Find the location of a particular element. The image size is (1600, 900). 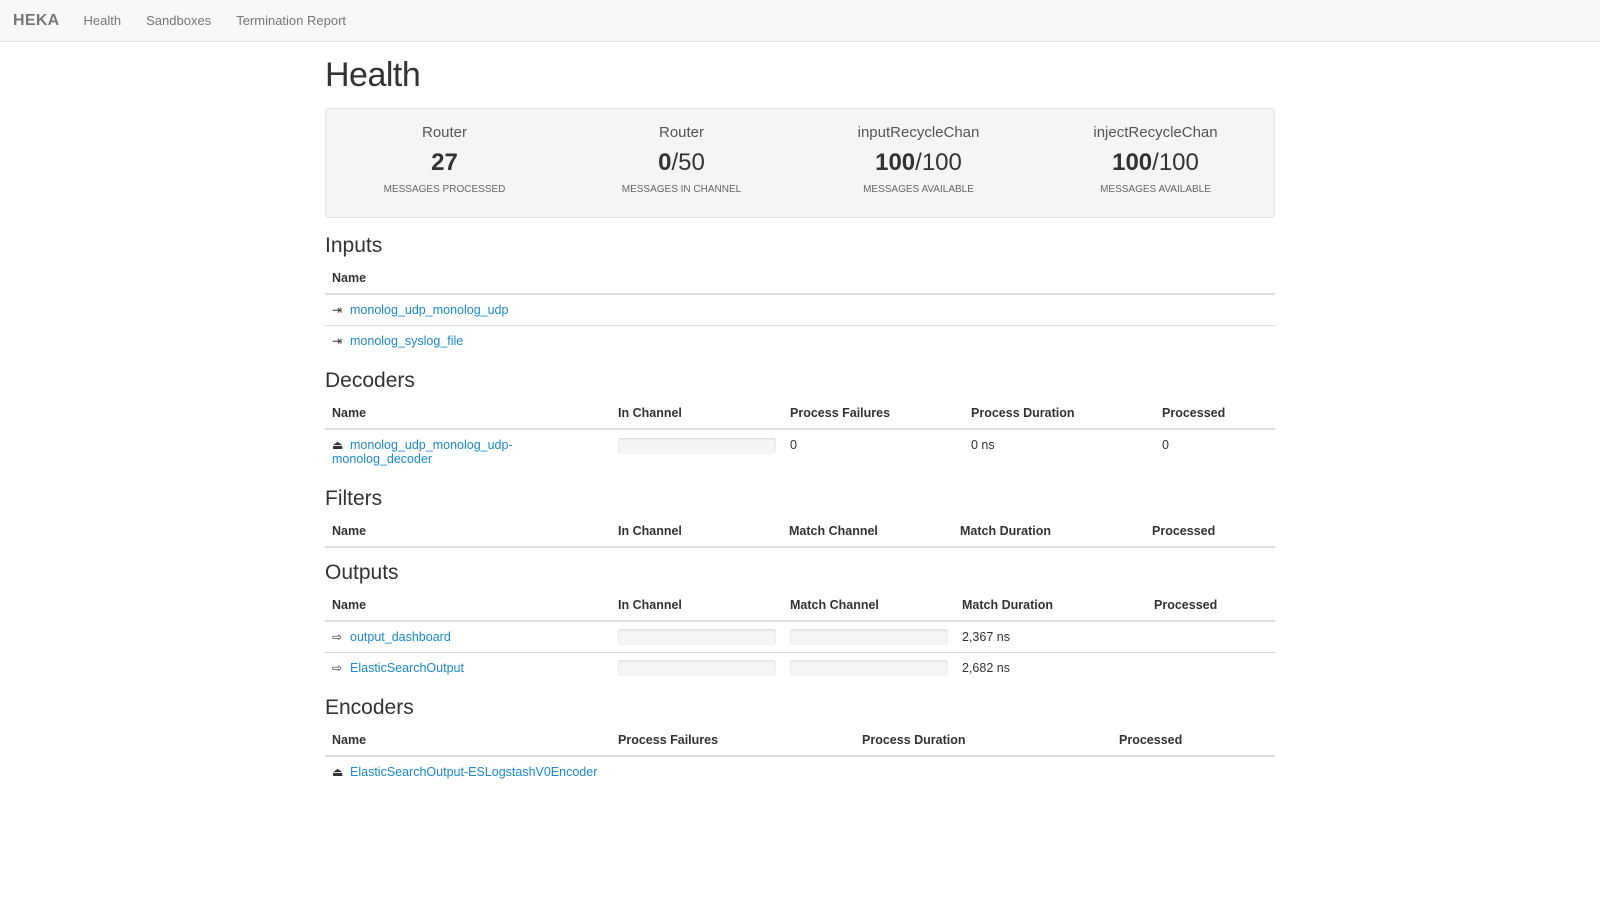

process-duration-value: 0 ns is located at coordinates (983, 445).